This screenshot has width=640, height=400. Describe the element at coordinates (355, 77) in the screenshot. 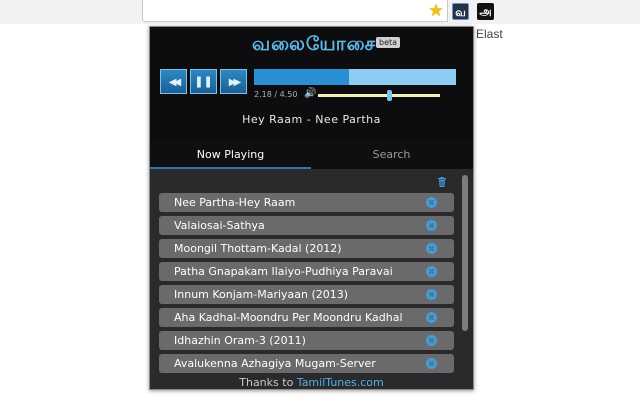

I see `progress-bar` at that location.